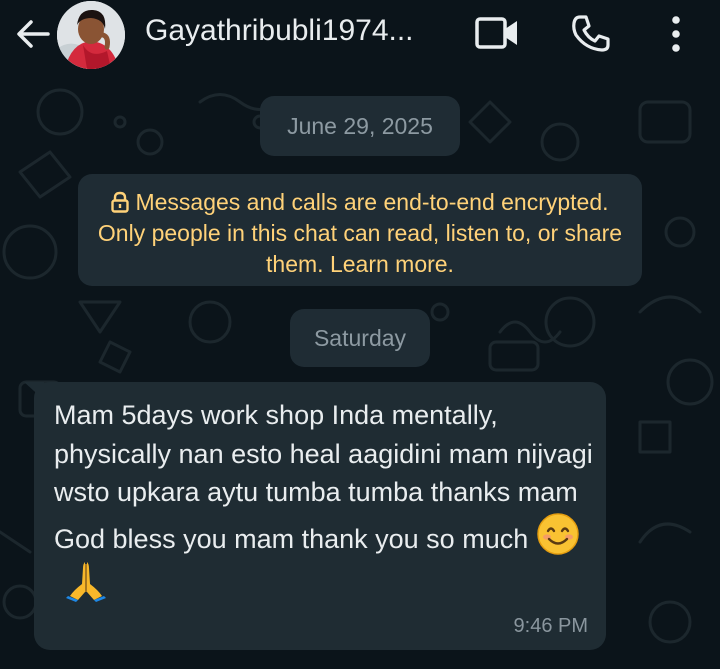 Image resolution: width=720 pixels, height=669 pixels. What do you see at coordinates (676, 34) in the screenshot?
I see `more-vertical-icon` at bounding box center [676, 34].